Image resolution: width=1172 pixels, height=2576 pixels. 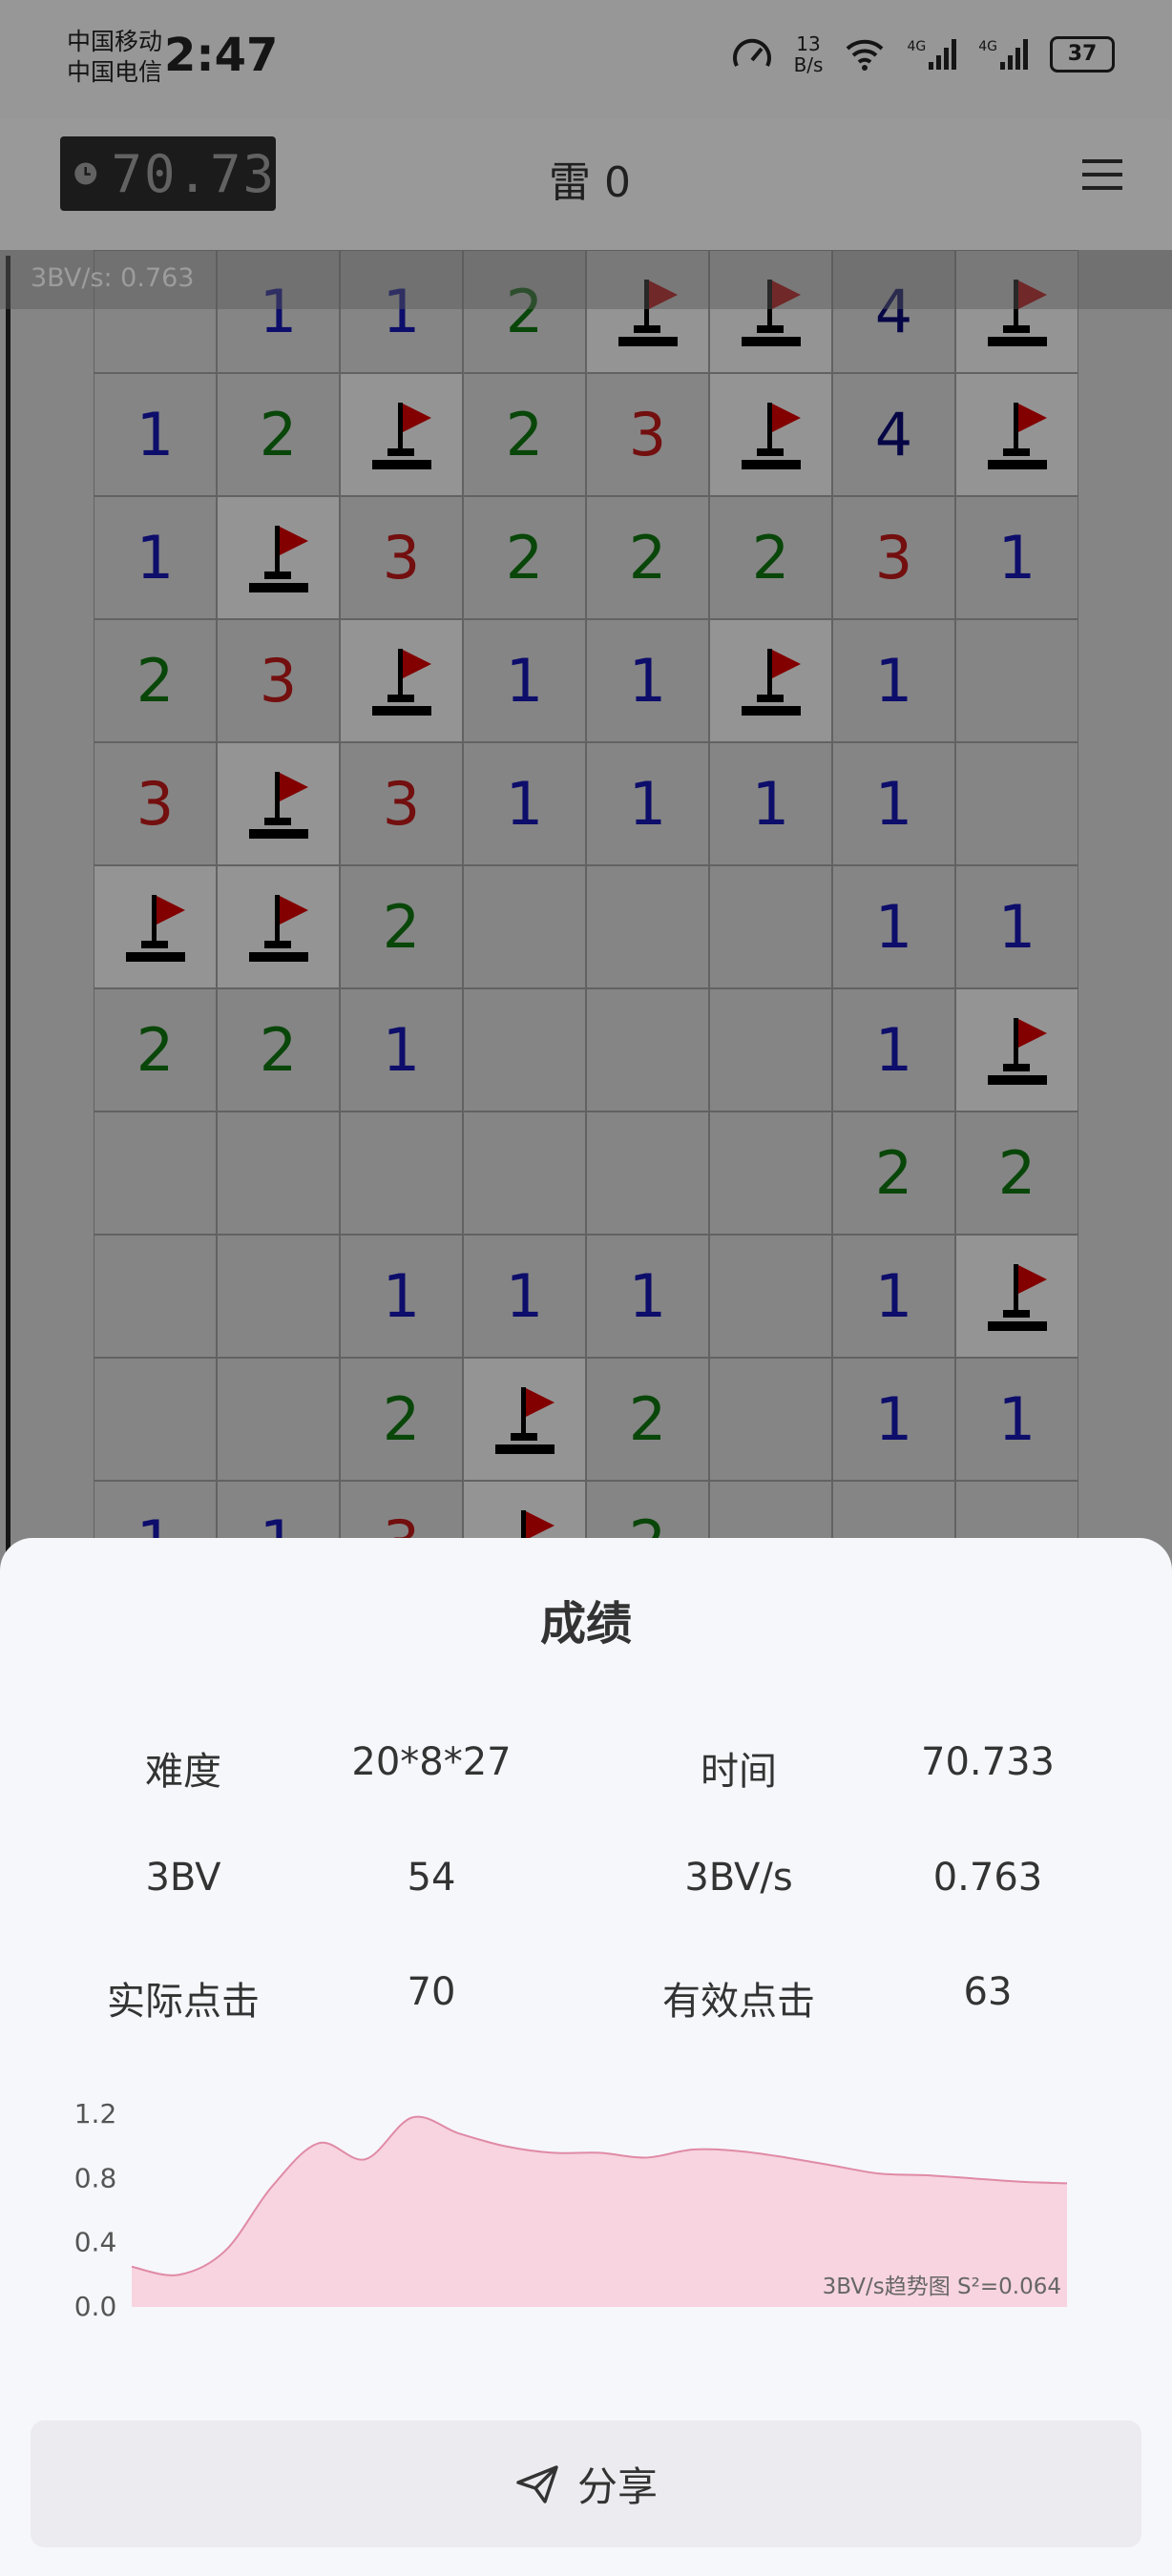 I want to click on send-icon, so click(x=537, y=2483).